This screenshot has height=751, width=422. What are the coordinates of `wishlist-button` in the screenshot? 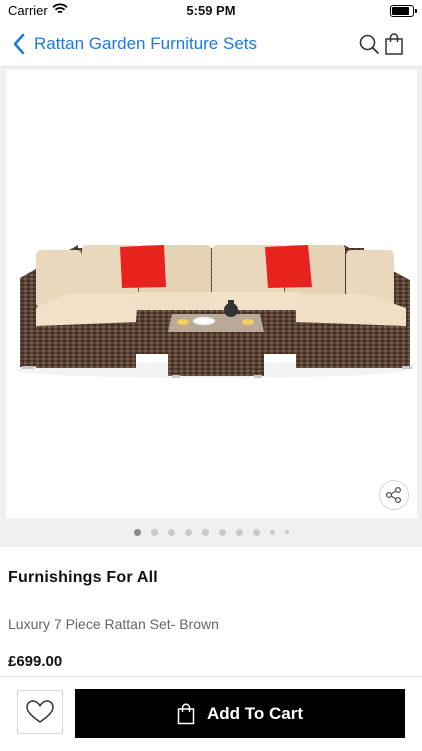 It's located at (40, 712).